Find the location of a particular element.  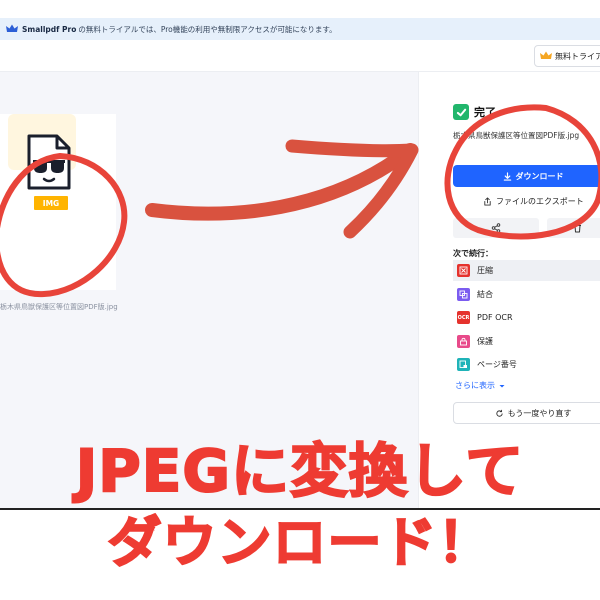

img-format-badge: IMG is located at coordinates (51, 203).